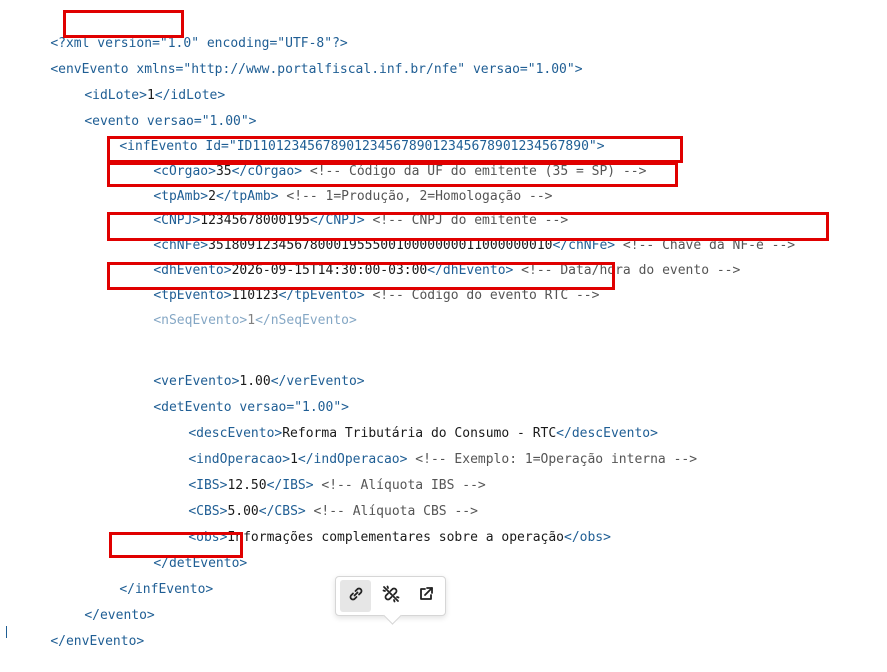  What do you see at coordinates (306, 320) in the screenshot?
I see `nseqevento-close-tag: </nSeqEvento>` at bounding box center [306, 320].